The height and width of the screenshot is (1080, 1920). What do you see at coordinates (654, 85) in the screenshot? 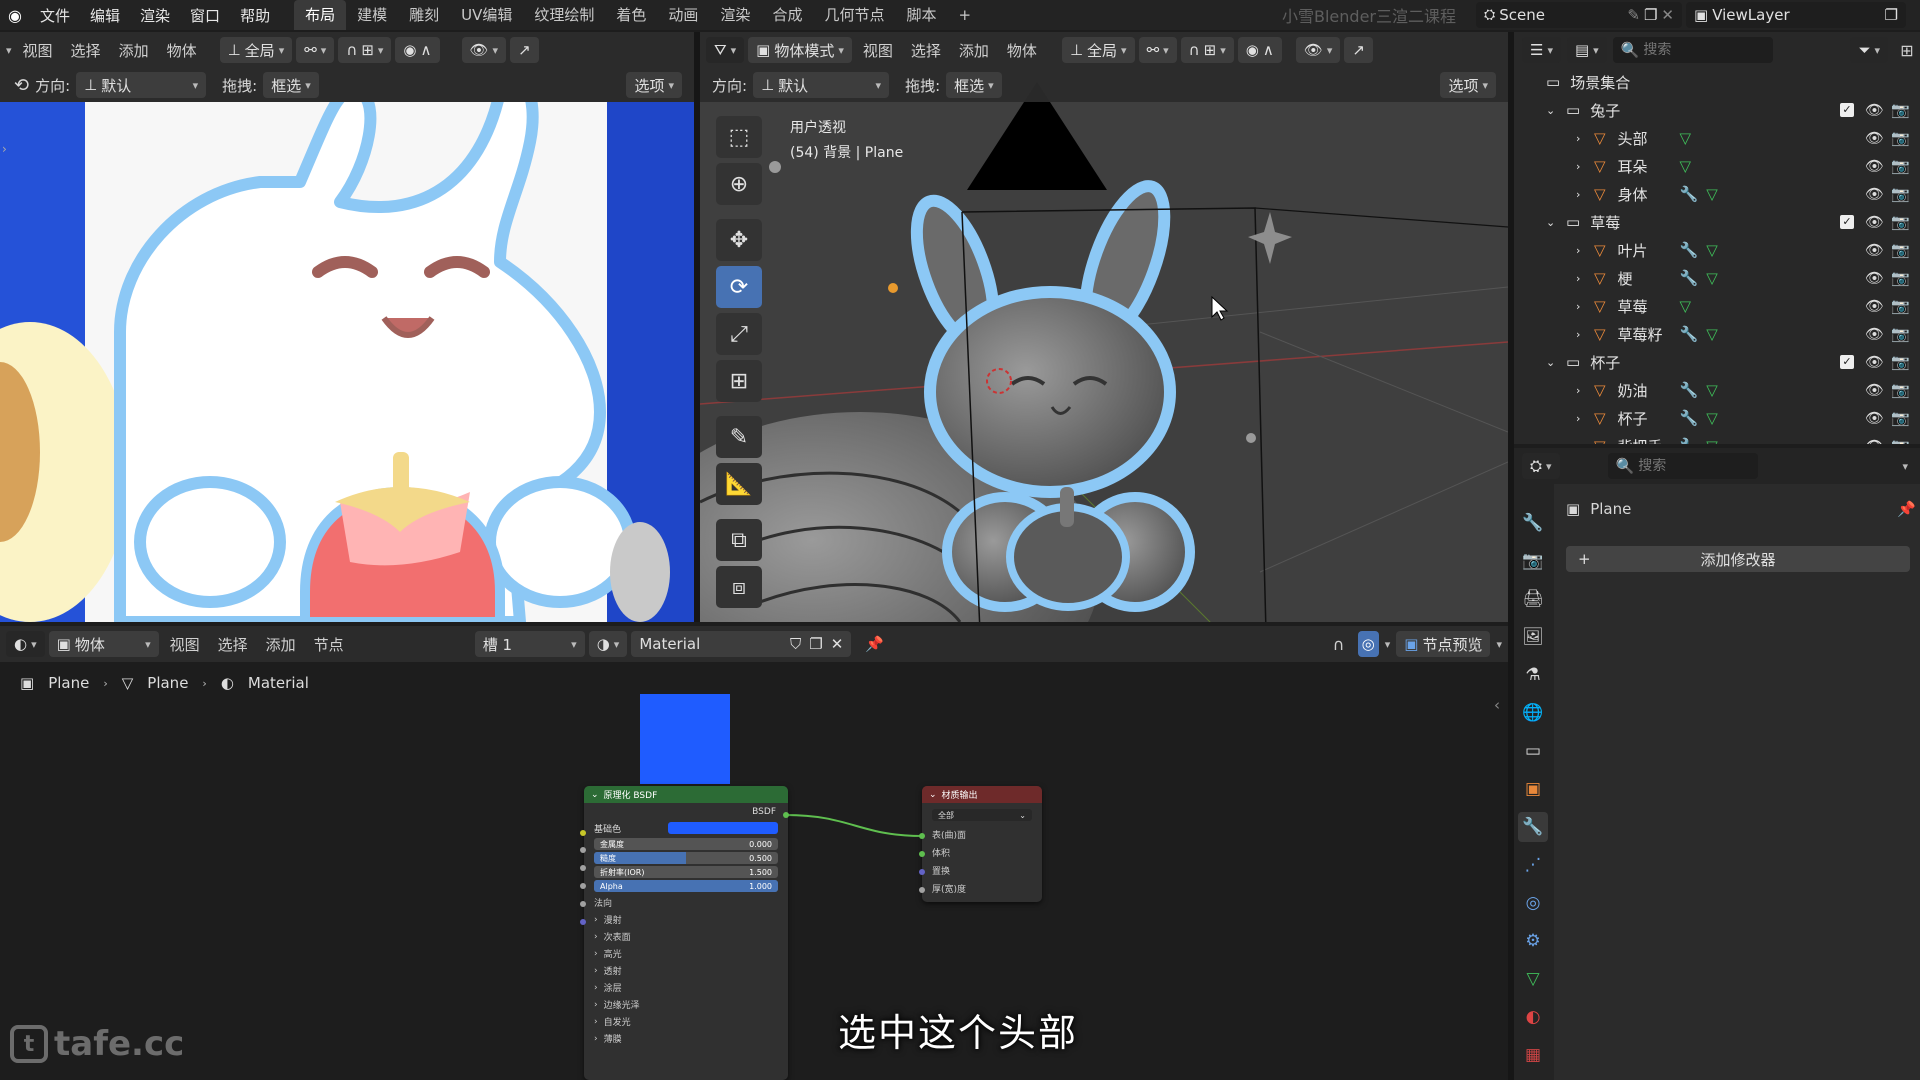
I see `options-dropdown: 选项 ▾` at bounding box center [654, 85].